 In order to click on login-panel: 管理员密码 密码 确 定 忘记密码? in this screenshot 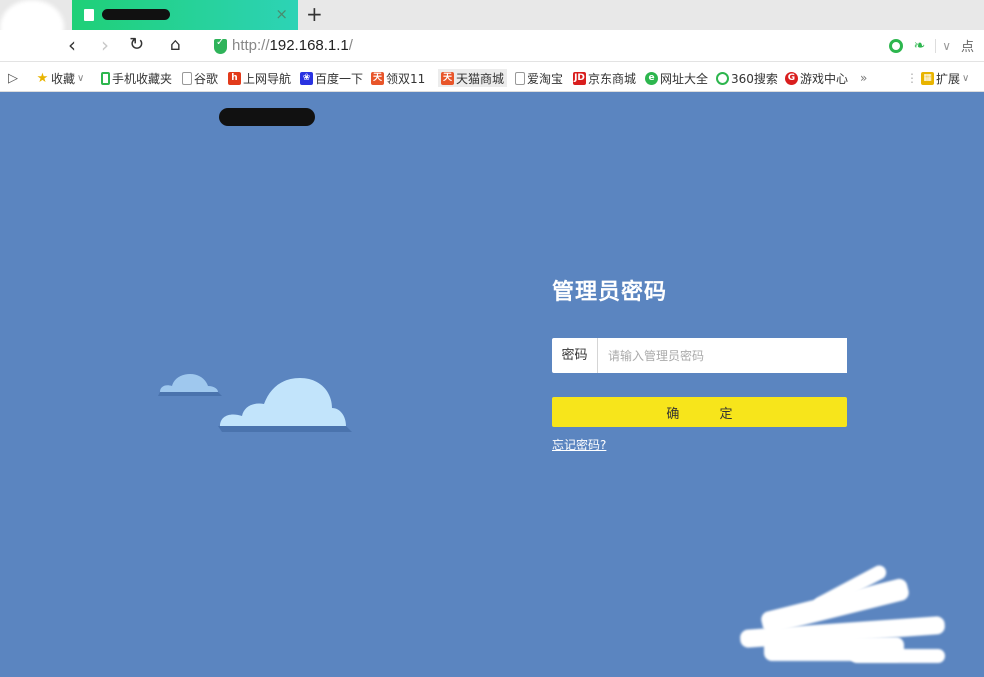, I will do `click(699, 363)`.